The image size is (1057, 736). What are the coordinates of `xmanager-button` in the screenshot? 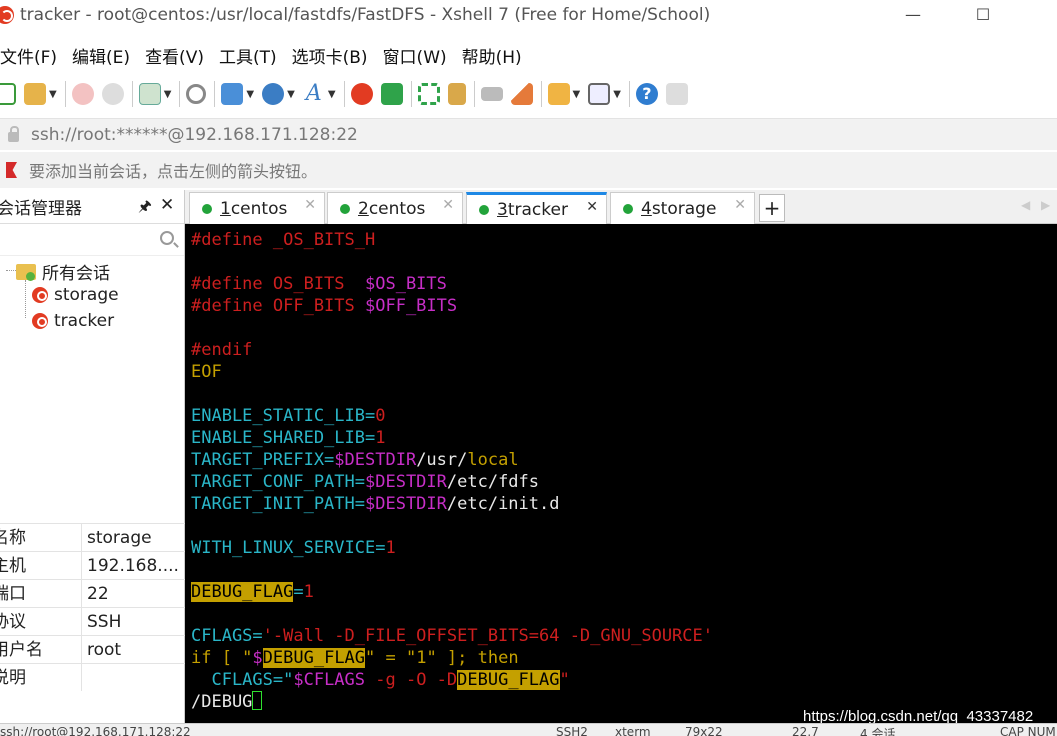 It's located at (361, 94).